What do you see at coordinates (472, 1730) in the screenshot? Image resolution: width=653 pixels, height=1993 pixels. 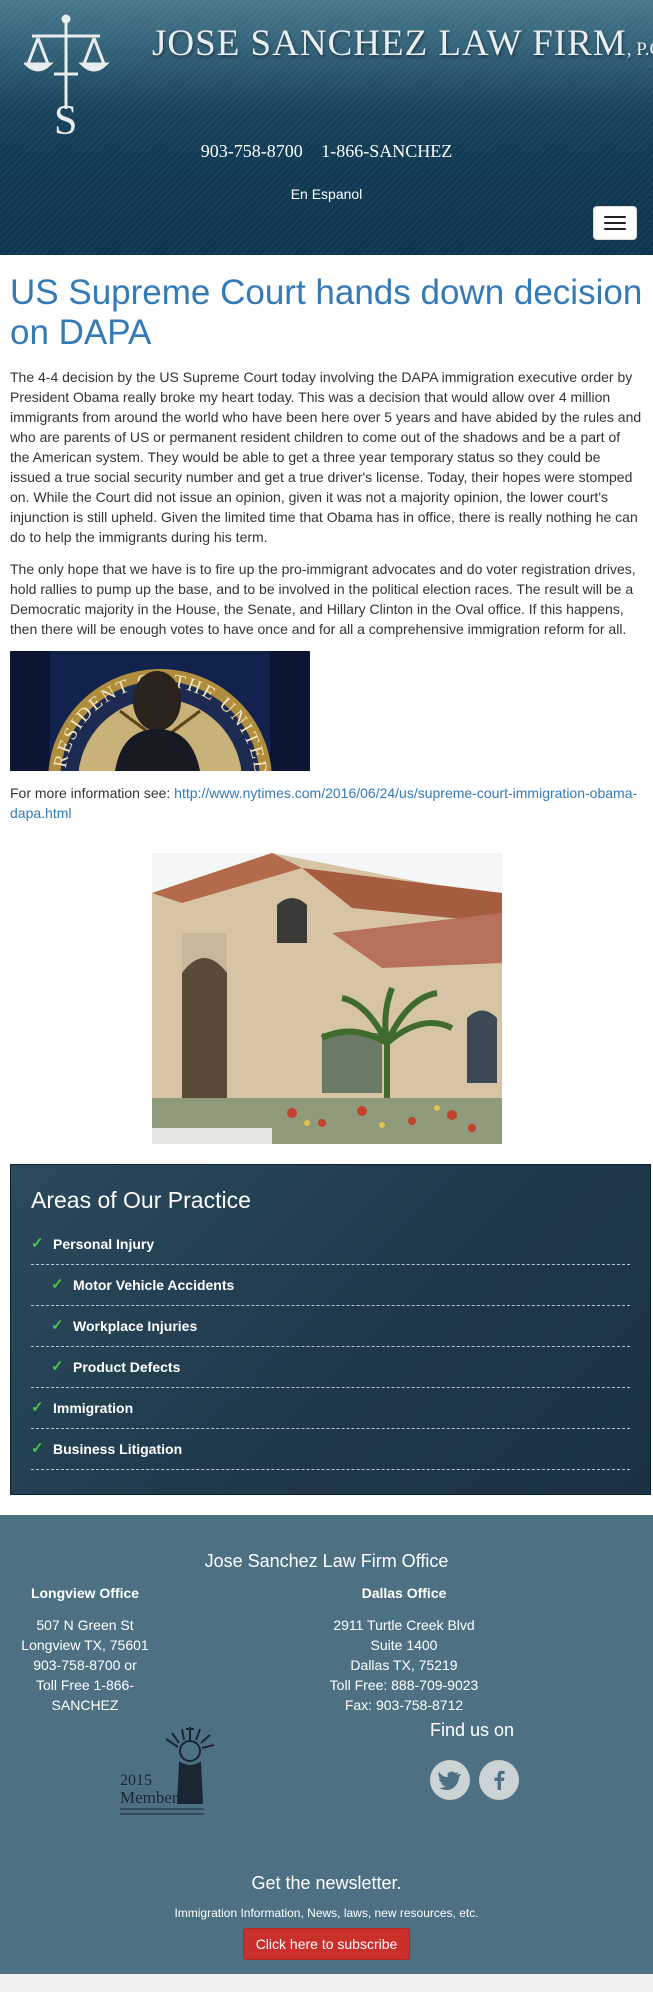 I see `find-us-heading: Find us on` at bounding box center [472, 1730].